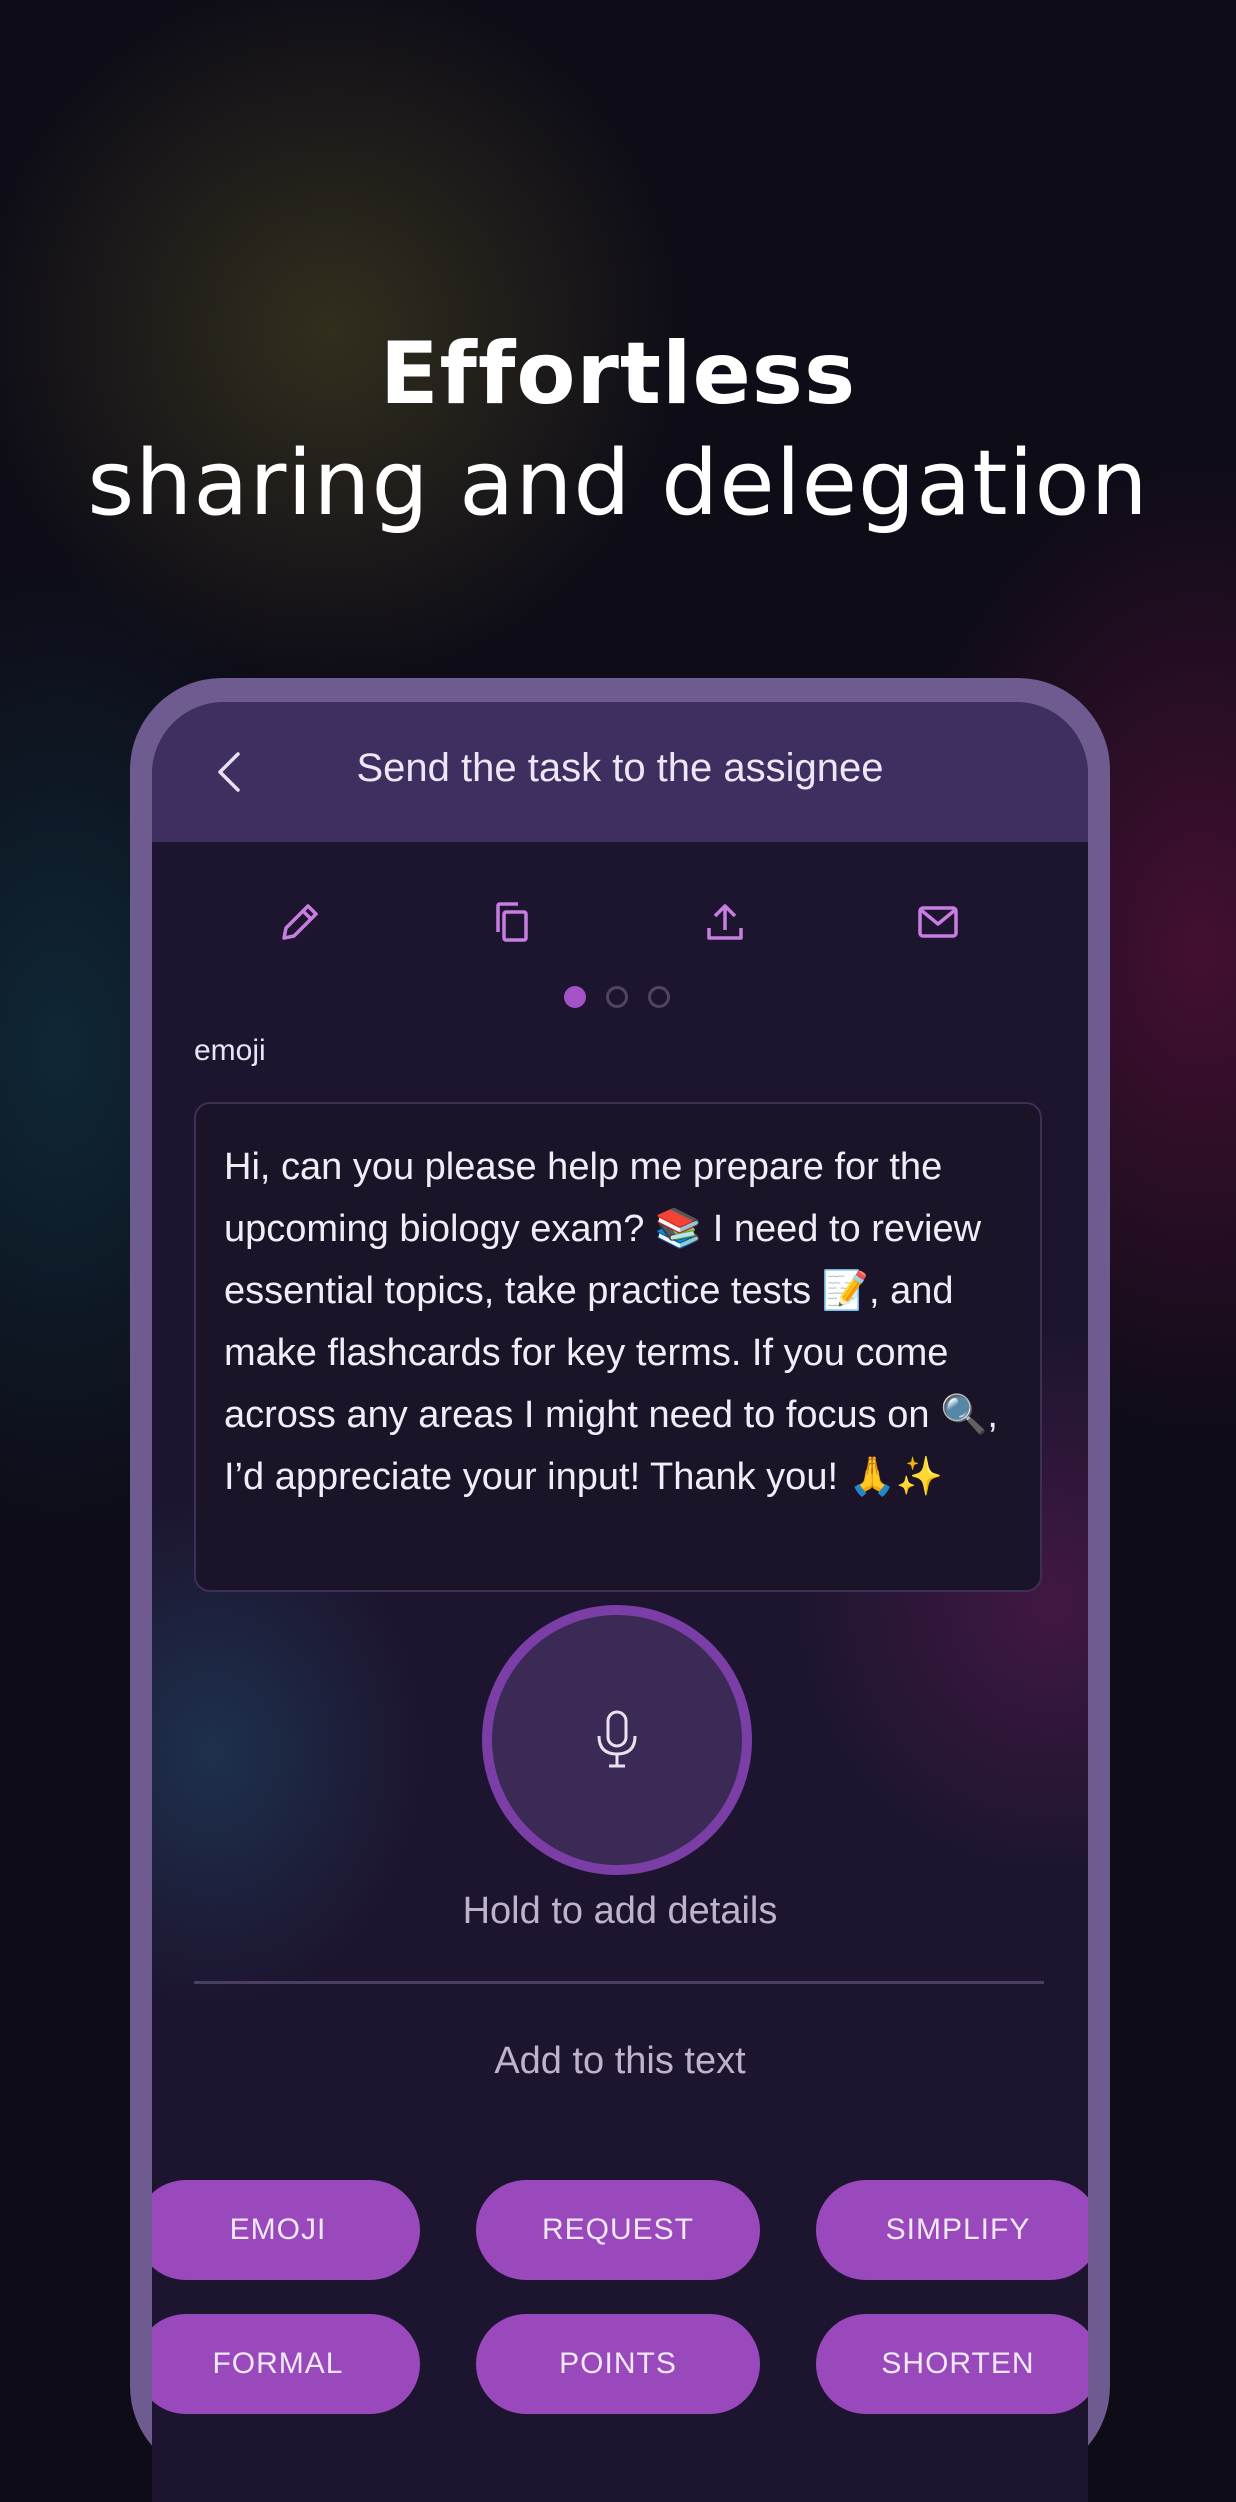 The image size is (1236, 2502). I want to click on copy-button, so click(512, 922).